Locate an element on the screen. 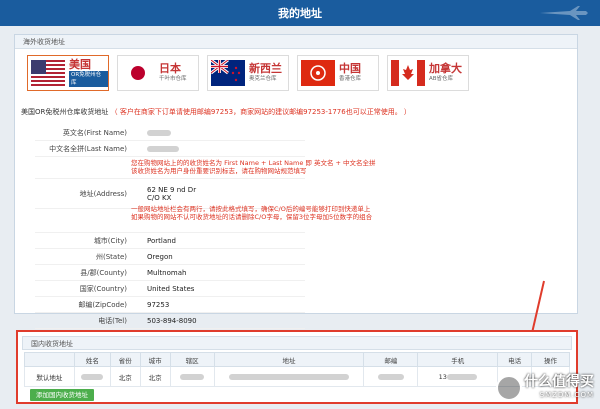 This screenshot has height=409, width=600. col-province: 省份 is located at coordinates (125, 359).